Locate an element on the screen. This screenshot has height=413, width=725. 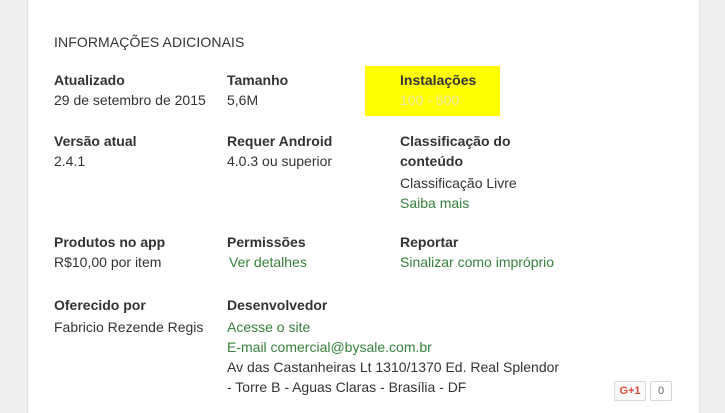
offered-by-block: Oferecido por Fabricio Rezende Regis is located at coordinates (128, 316).